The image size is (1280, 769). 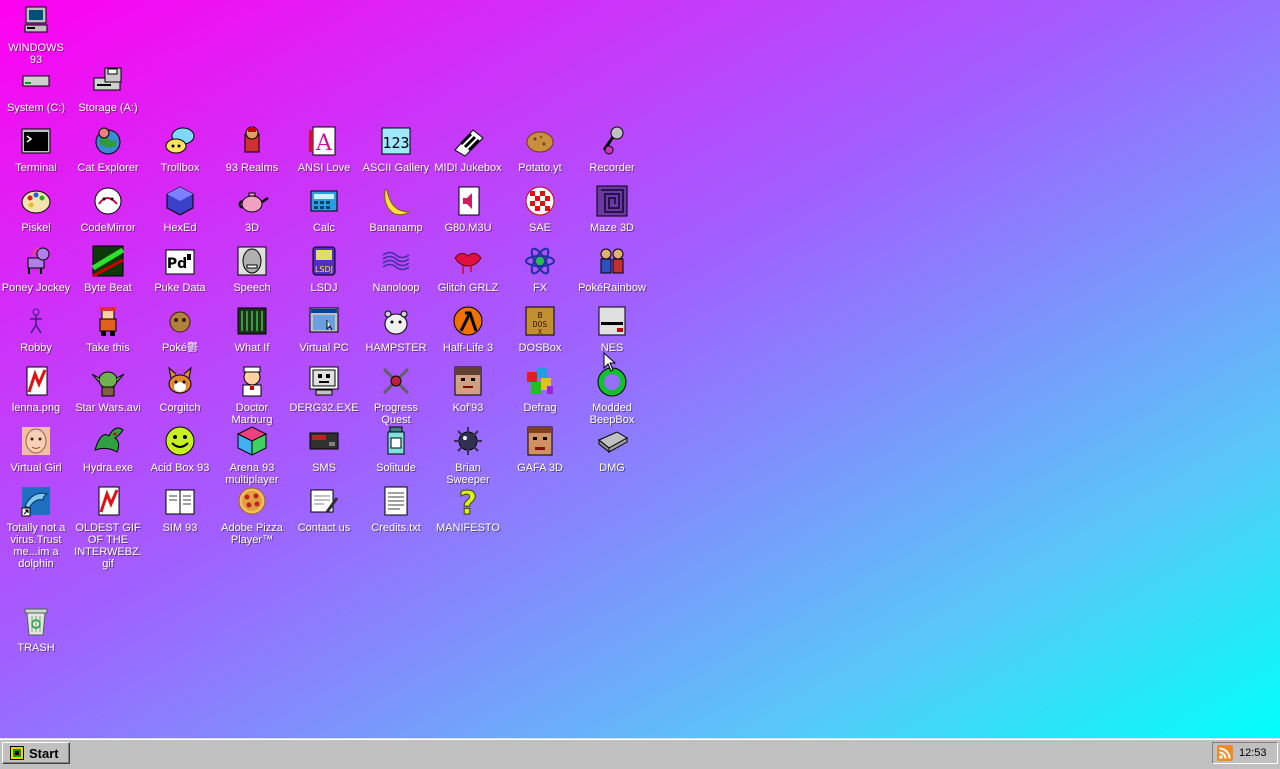 I want to click on speech-face-icon, so click(x=252, y=261).